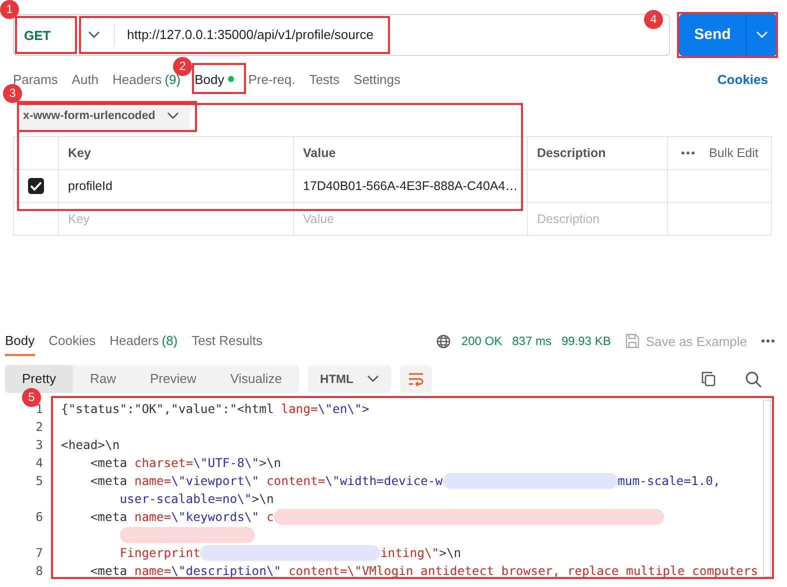  I want to click on line-number: 7, so click(39, 553).